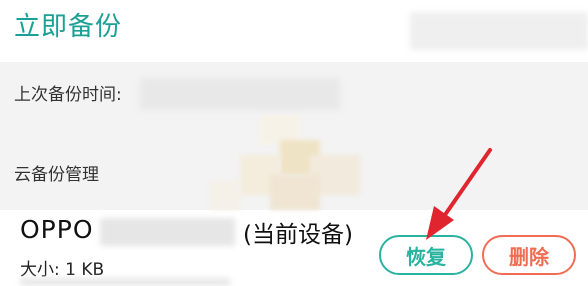 The width and height of the screenshot is (588, 286). I want to click on redacted-device-model, so click(167, 232).